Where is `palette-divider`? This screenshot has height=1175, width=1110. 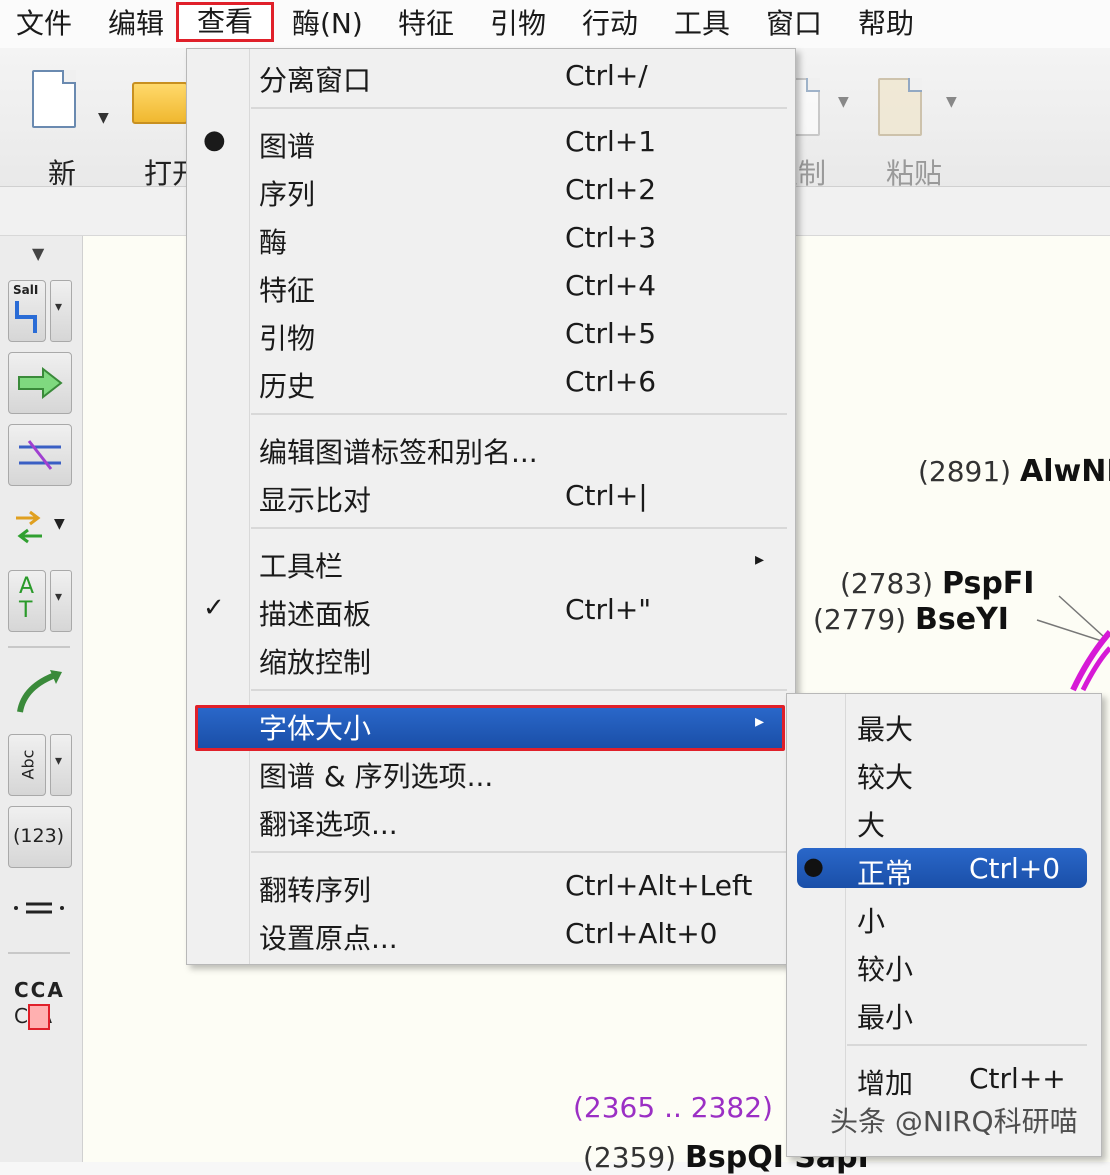 palette-divider is located at coordinates (39, 953).